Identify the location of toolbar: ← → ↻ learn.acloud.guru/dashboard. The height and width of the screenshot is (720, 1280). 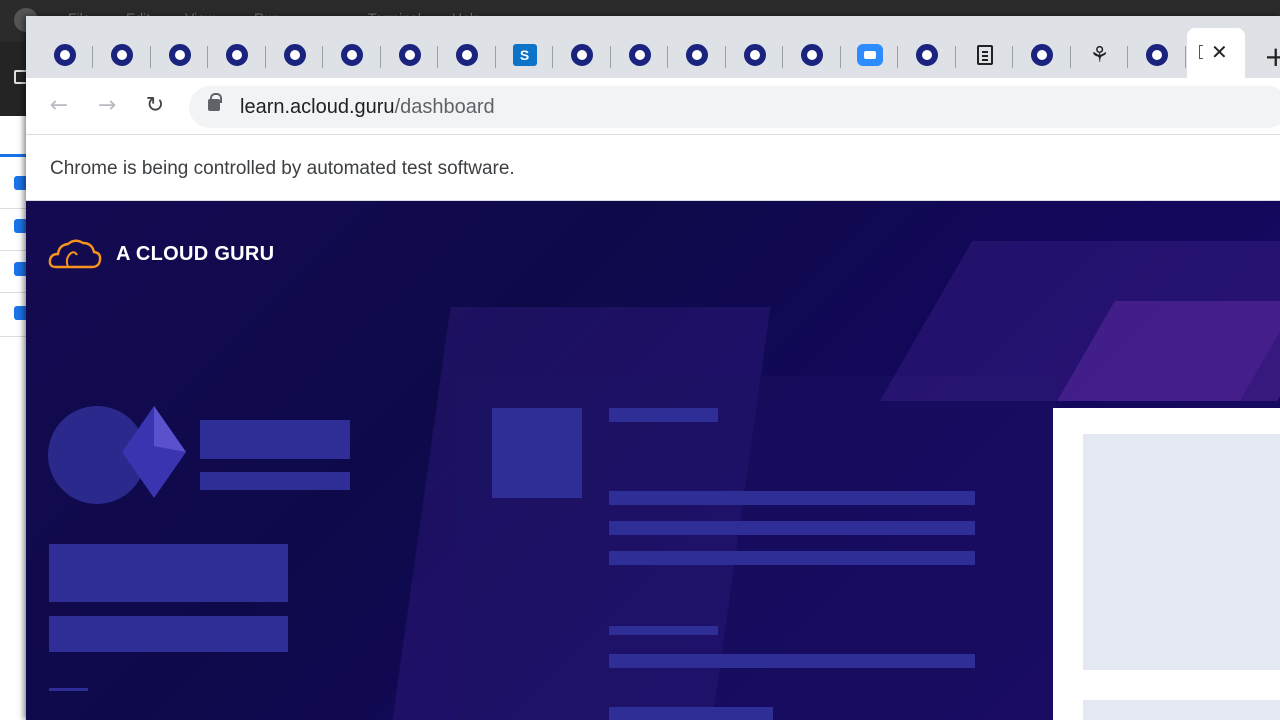
(653, 106).